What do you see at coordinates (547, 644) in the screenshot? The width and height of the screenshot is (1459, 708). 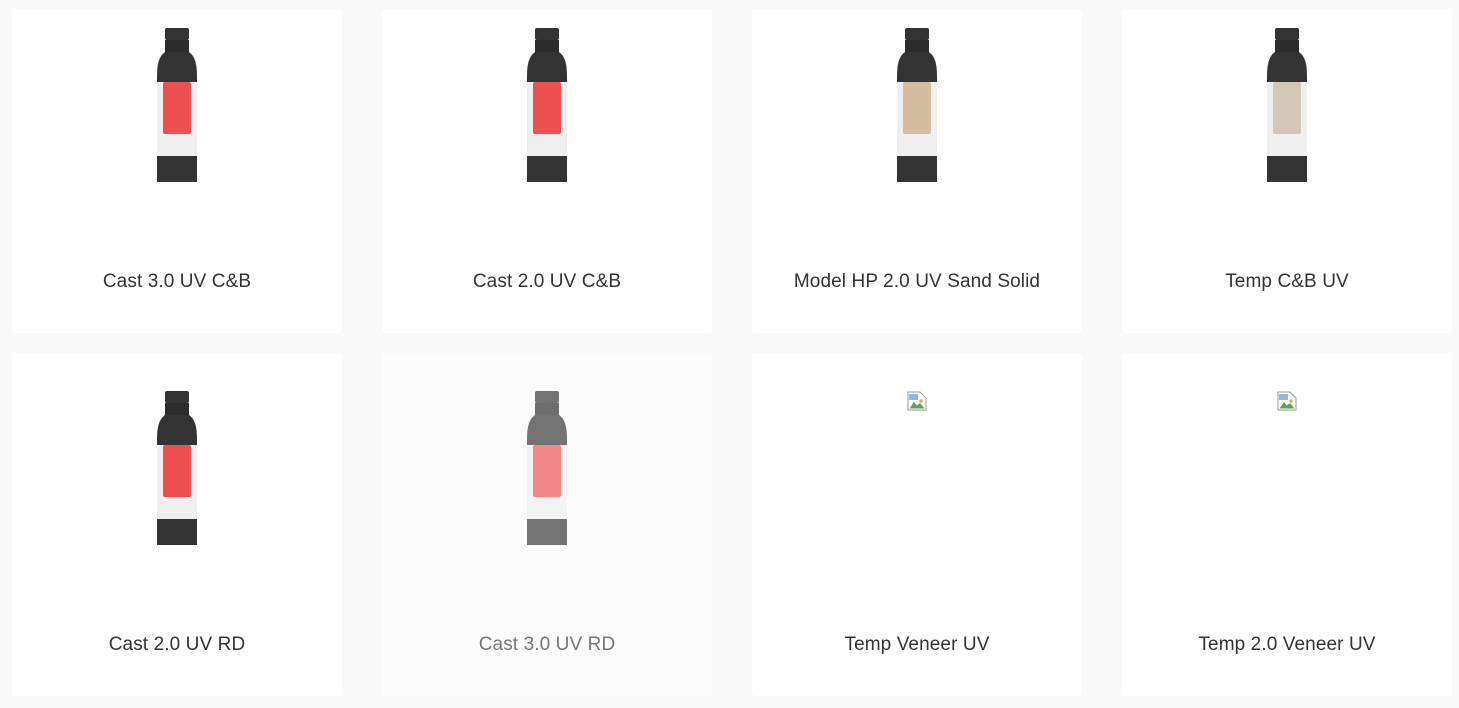 I see `product-name: Cast 3.0 UV RD` at bounding box center [547, 644].